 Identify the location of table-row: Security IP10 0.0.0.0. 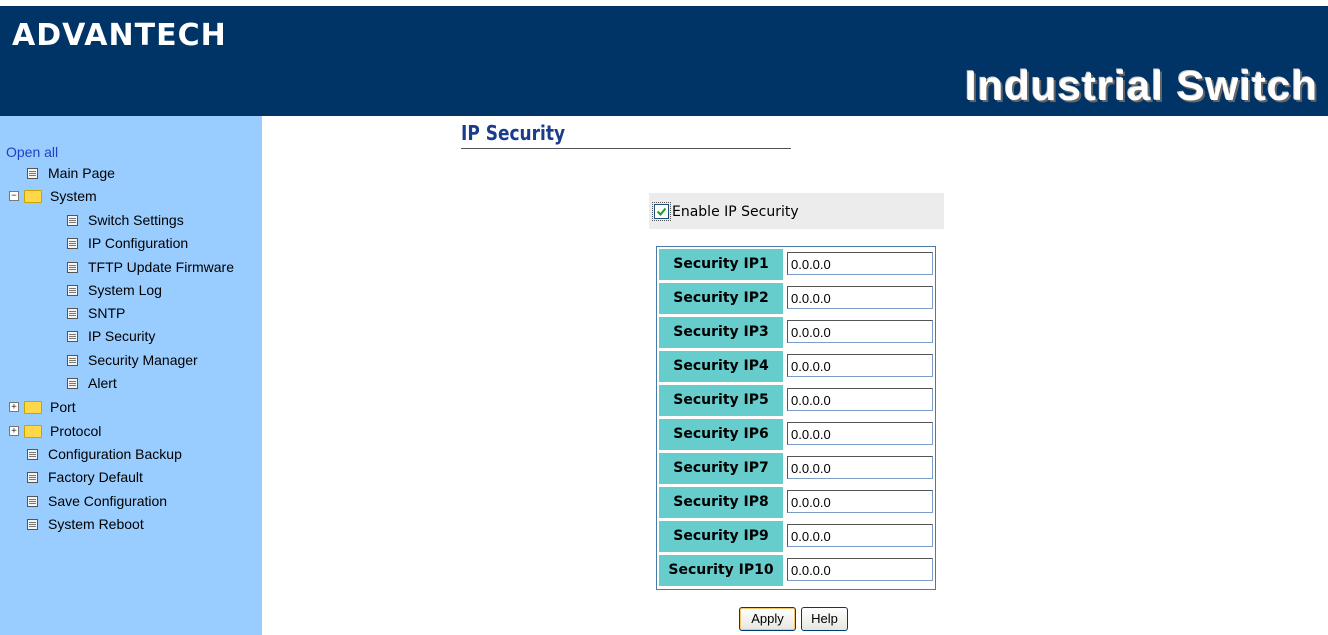
(796, 570).